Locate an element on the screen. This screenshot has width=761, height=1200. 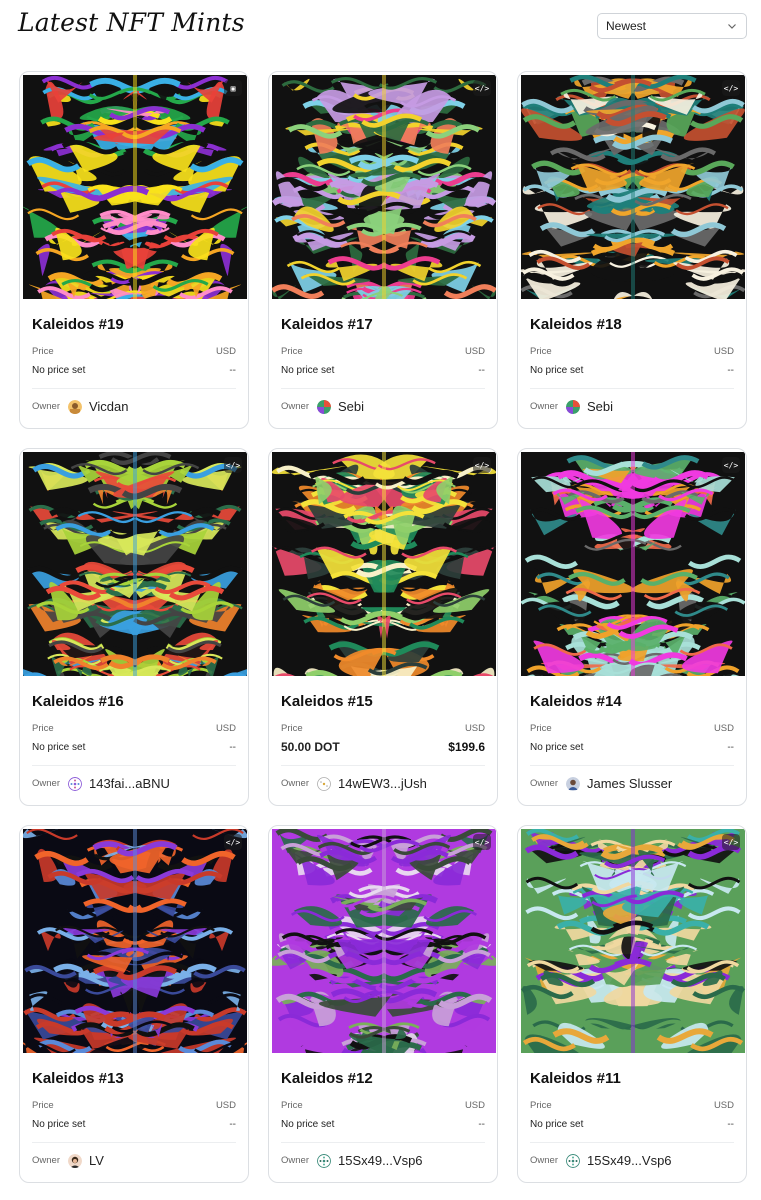
nft-title: Kaleidos #18 is located at coordinates (576, 324).